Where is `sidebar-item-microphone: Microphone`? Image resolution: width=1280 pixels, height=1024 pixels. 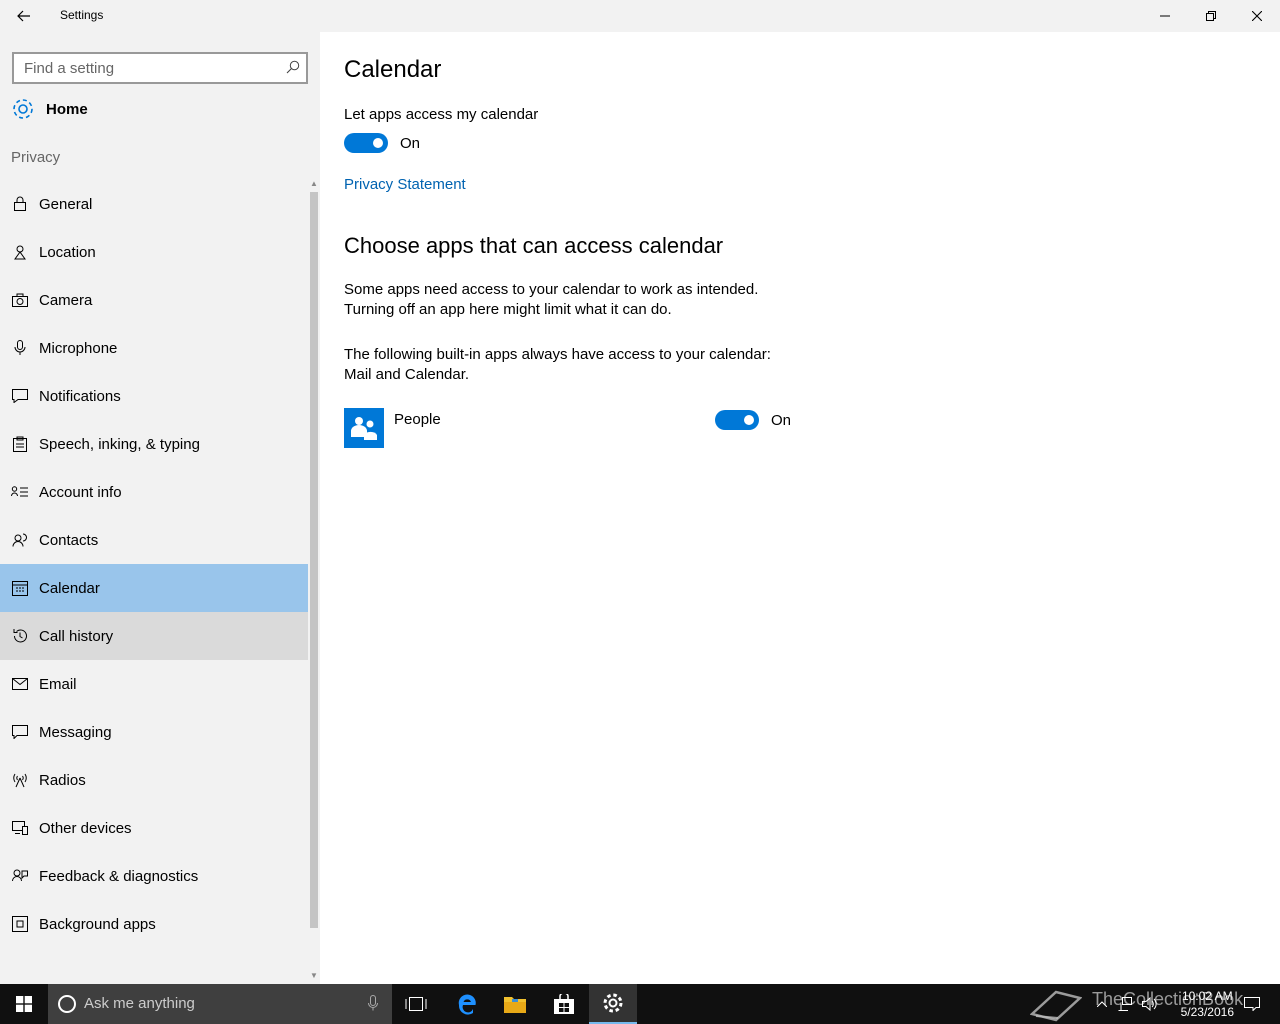
sidebar-item-microphone: Microphone is located at coordinates (154, 348).